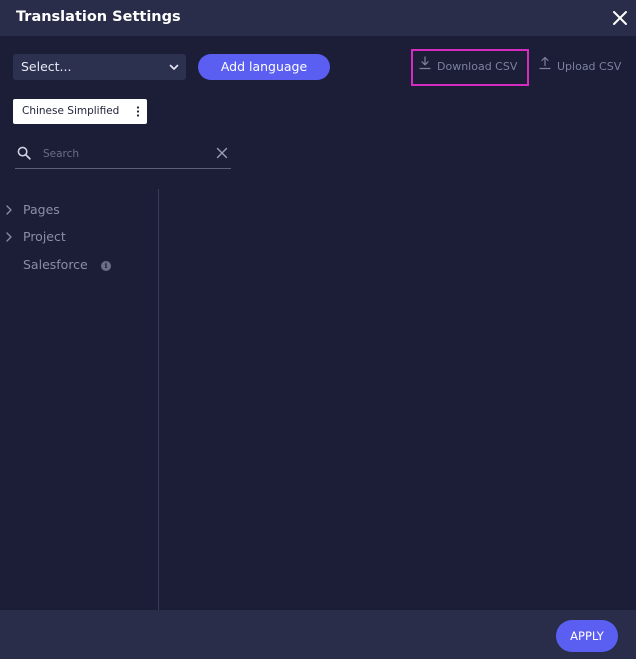  I want to click on upload-icon, so click(545, 63).